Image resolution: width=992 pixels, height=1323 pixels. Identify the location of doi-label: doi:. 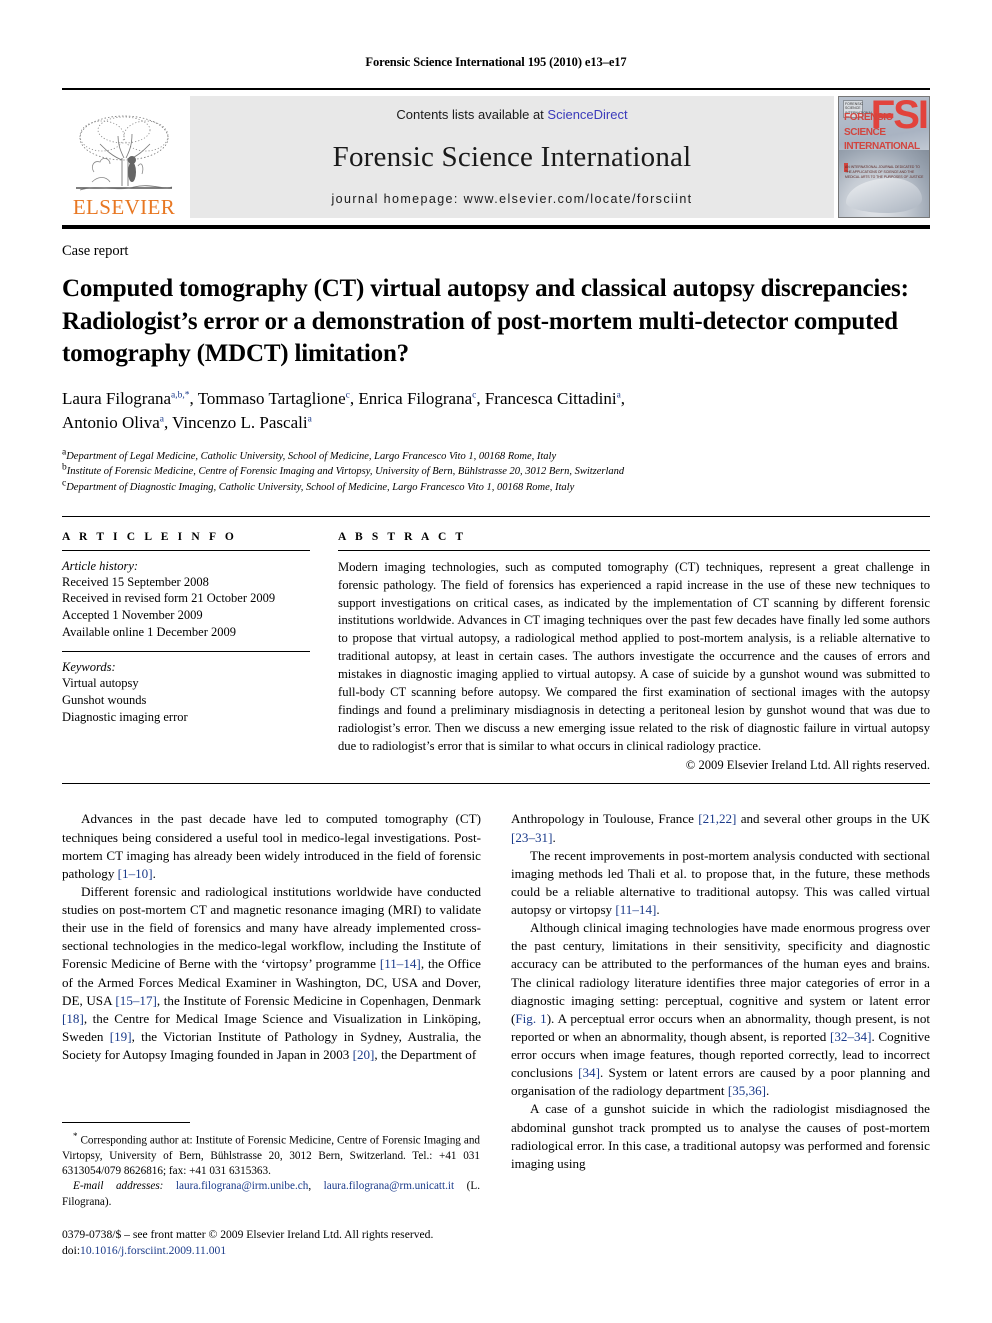
(71, 1250).